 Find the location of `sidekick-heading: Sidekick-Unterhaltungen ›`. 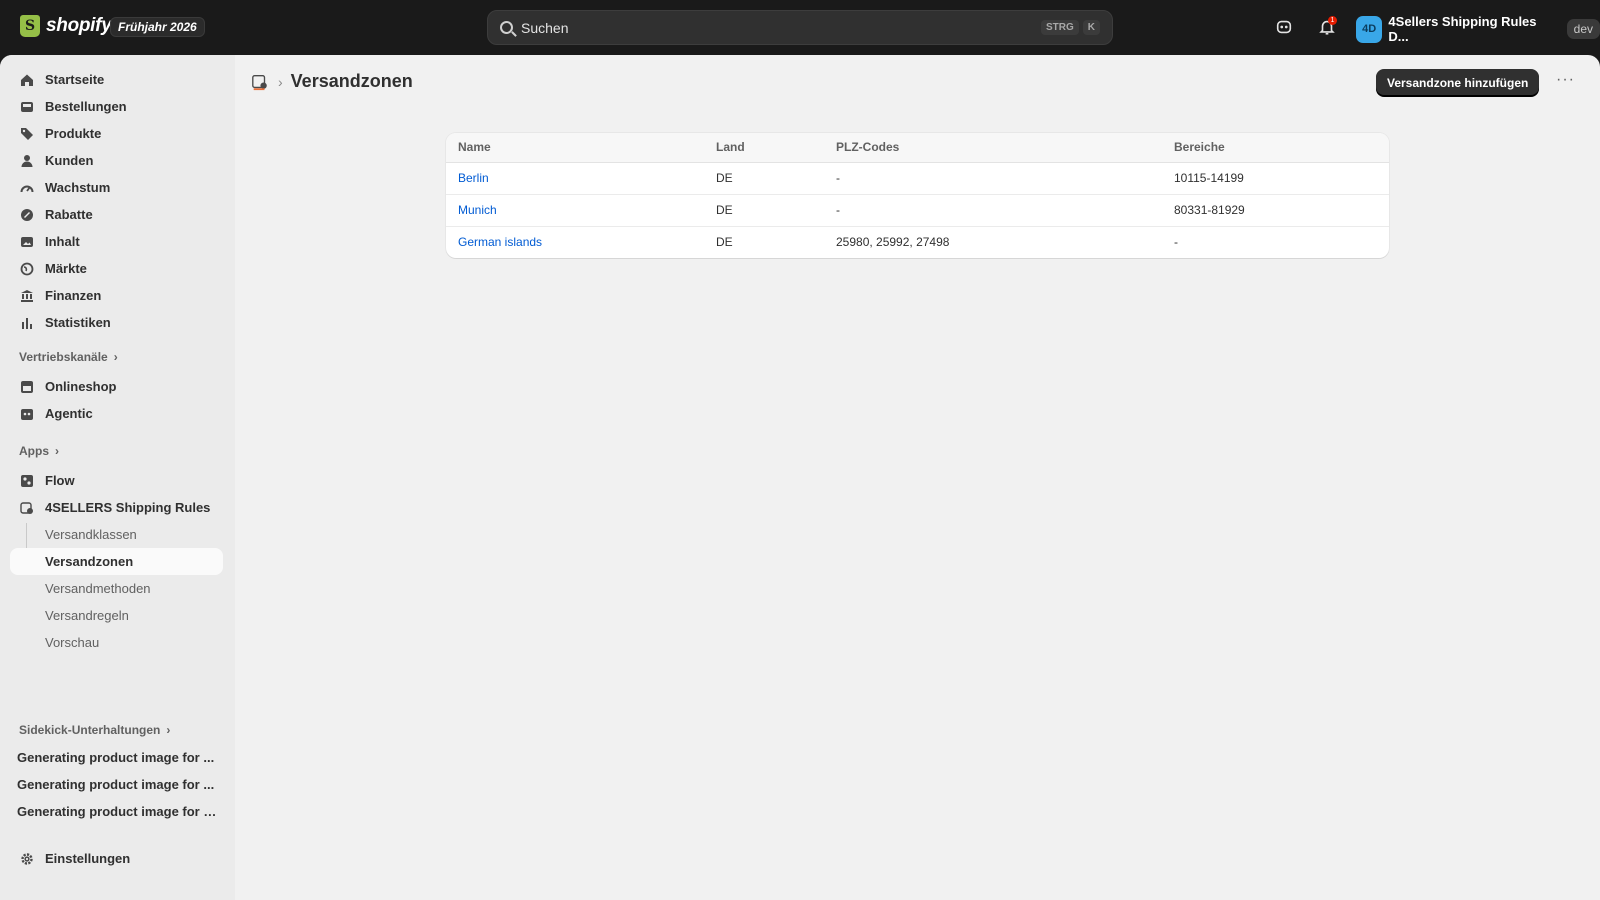

sidekick-heading: Sidekick-Unterhaltungen › is located at coordinates (94, 730).